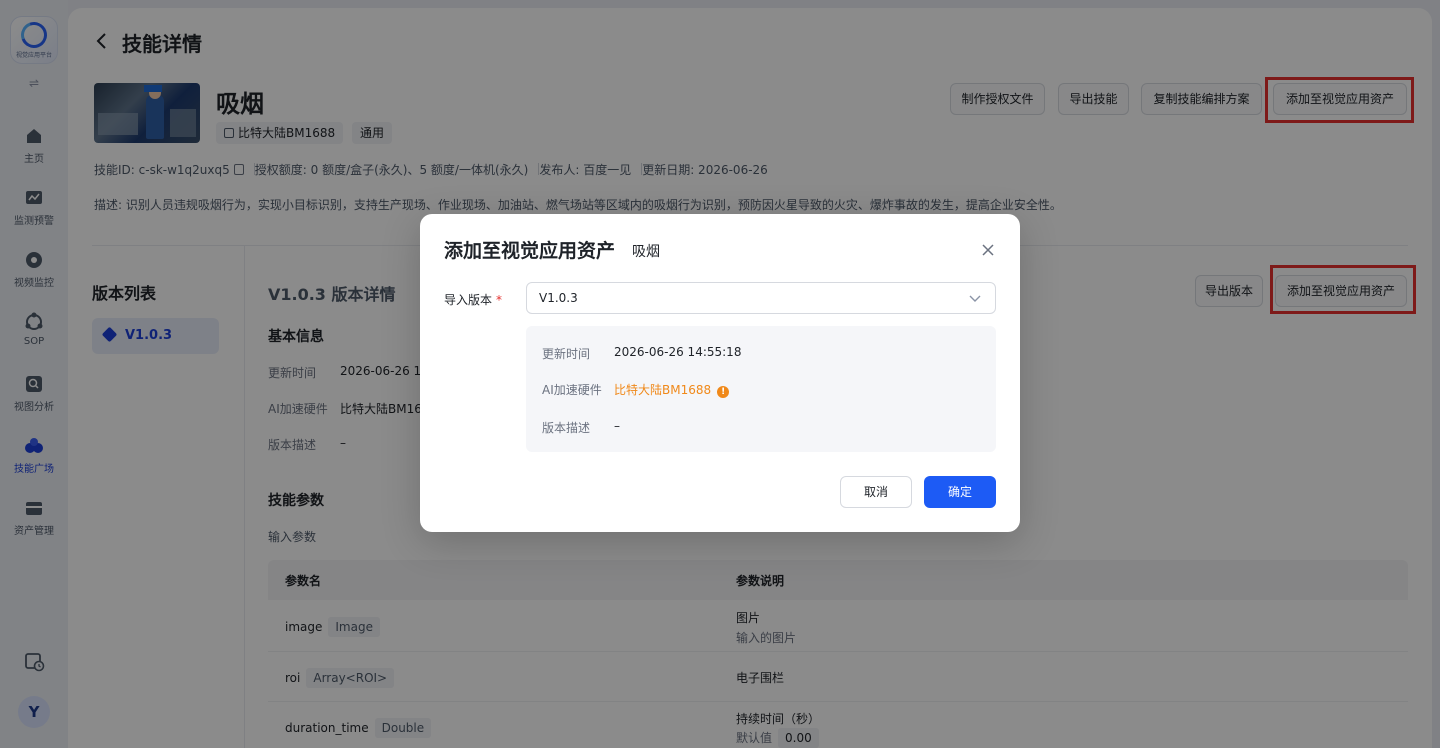 The height and width of the screenshot is (748, 1440). What do you see at coordinates (566, 428) in the screenshot?
I see `info-label: 版本描述` at bounding box center [566, 428].